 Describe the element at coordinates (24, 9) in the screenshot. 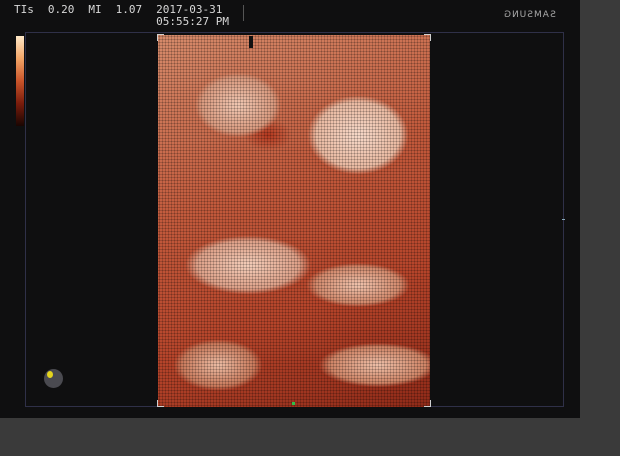

I see `tis-label: TIs` at that location.